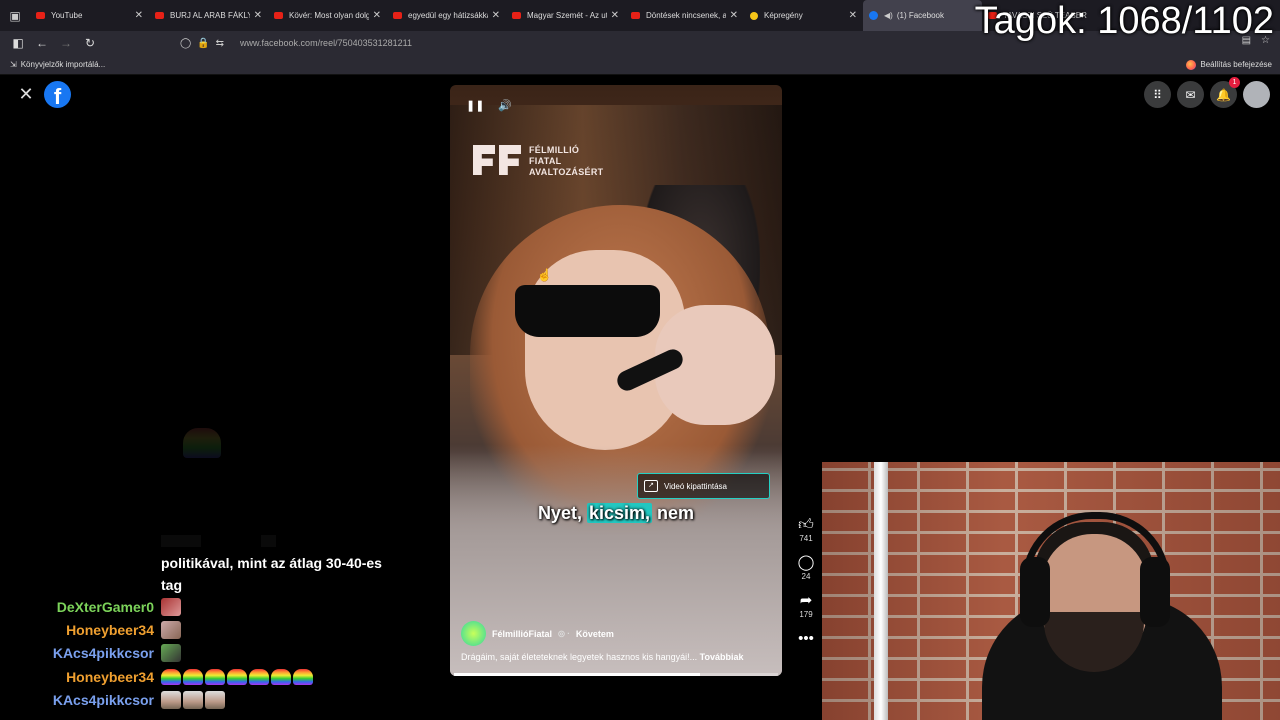 This screenshot has height=720, width=1280. Describe the element at coordinates (1157, 94) in the screenshot. I see `menu-grid-icon: ⠿` at that location.